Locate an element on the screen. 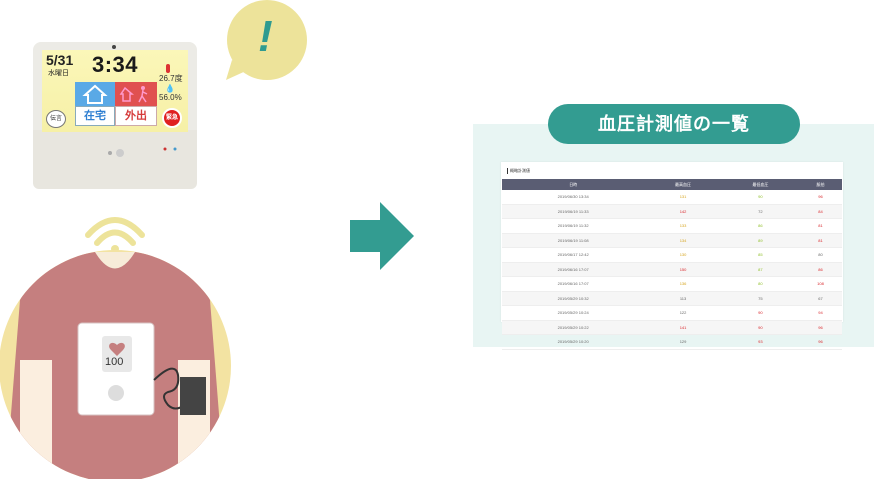 The width and height of the screenshot is (874, 484). humidity-label: 56.0% is located at coordinates (170, 97).